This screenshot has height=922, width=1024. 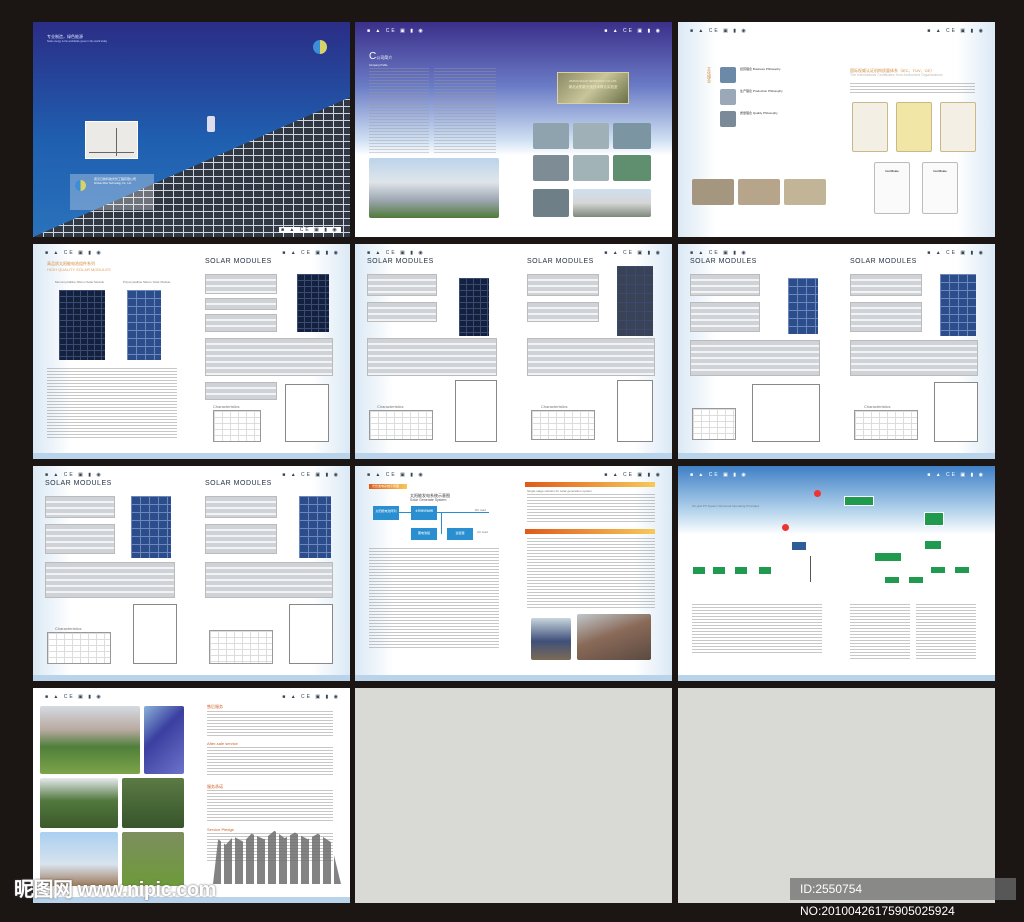 I want to click on inverter-box: 逆变器, so click(x=460, y=534).